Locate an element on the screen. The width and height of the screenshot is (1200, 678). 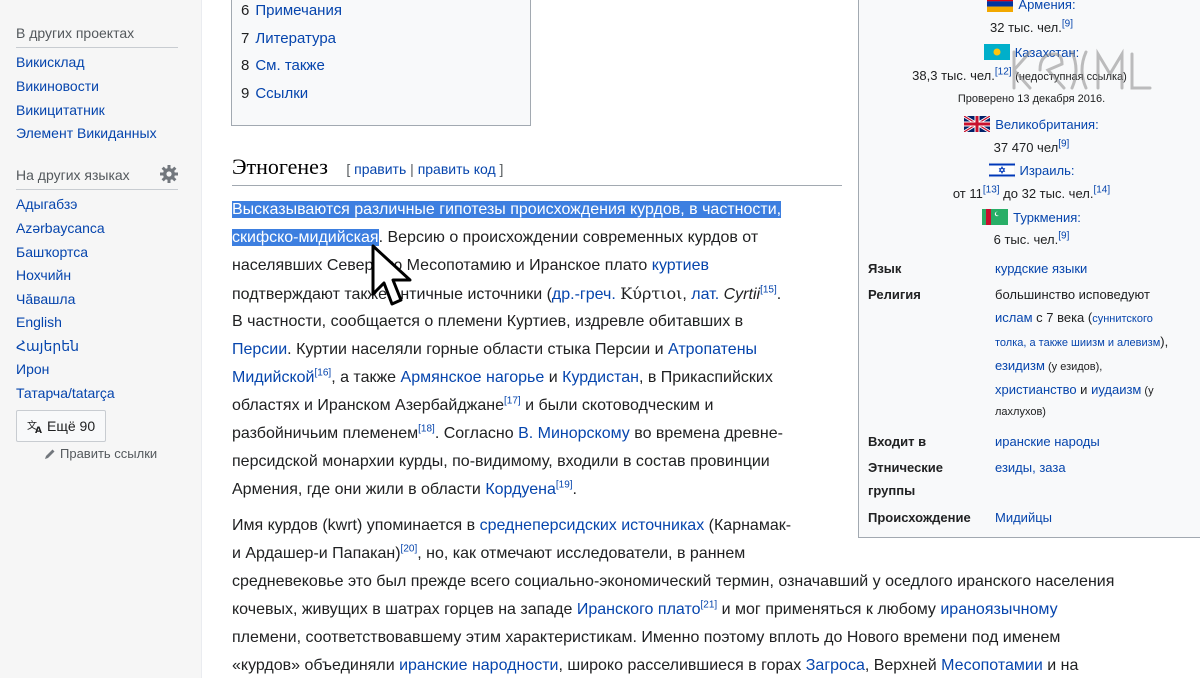
link-iranian-speaking: ираноязычному is located at coordinates (998, 609).